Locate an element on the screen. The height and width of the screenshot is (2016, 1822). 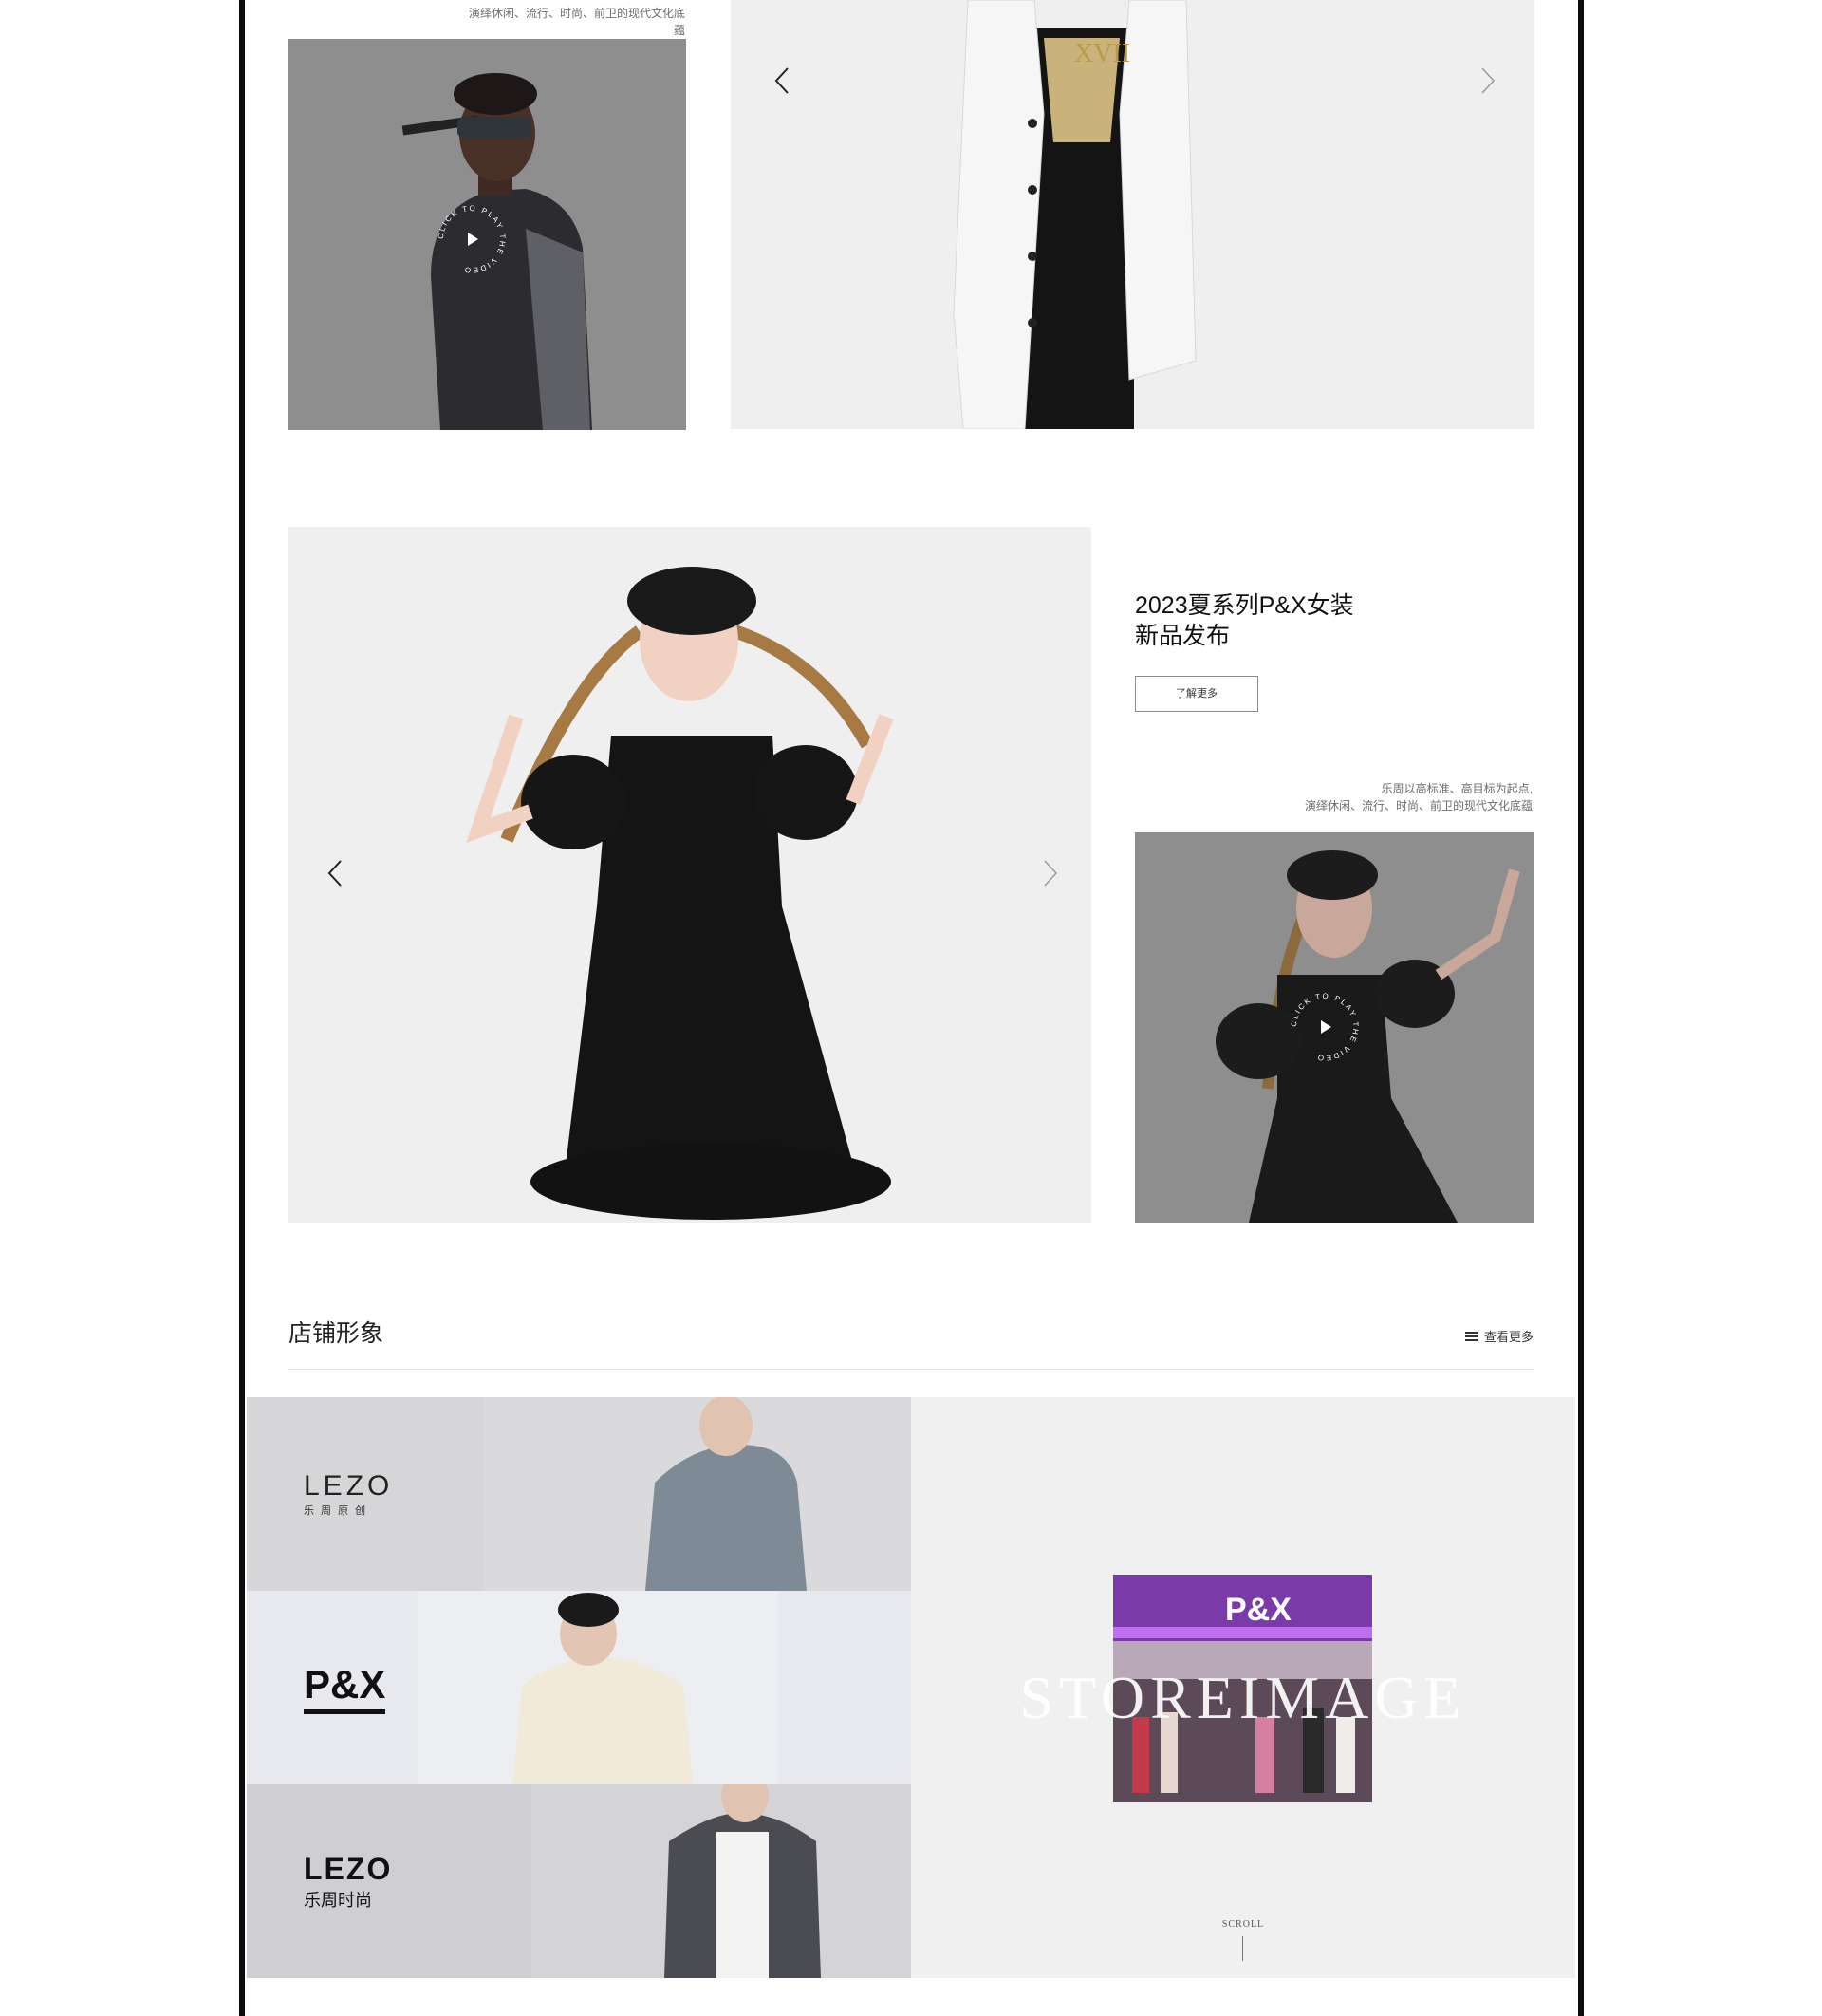
brand-row-lezo-fashion: LEZO 乐周时尚 is located at coordinates (579, 1881).